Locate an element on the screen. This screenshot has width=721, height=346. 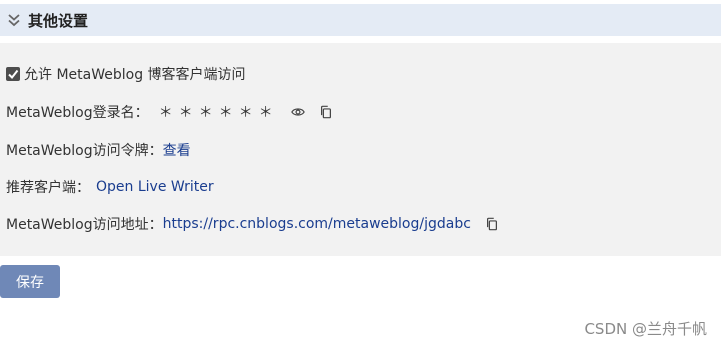
open-live-writer-link: Open Live Writer is located at coordinates (155, 187).